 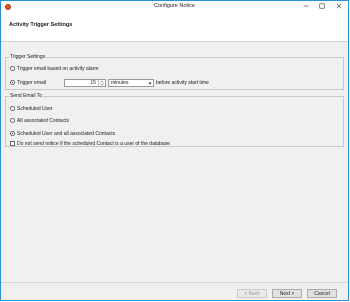 I want to click on all-contacts-radio, so click(x=12, y=120).